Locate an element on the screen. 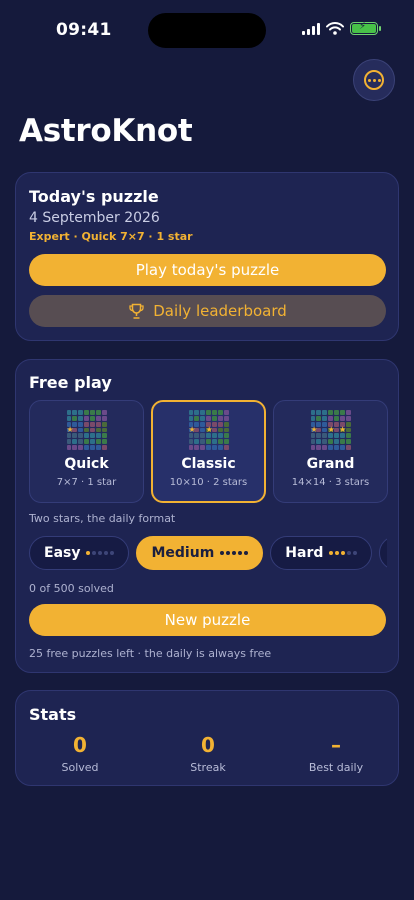 The image size is (414, 900). stat-streak: 0 Streak is located at coordinates (208, 753).